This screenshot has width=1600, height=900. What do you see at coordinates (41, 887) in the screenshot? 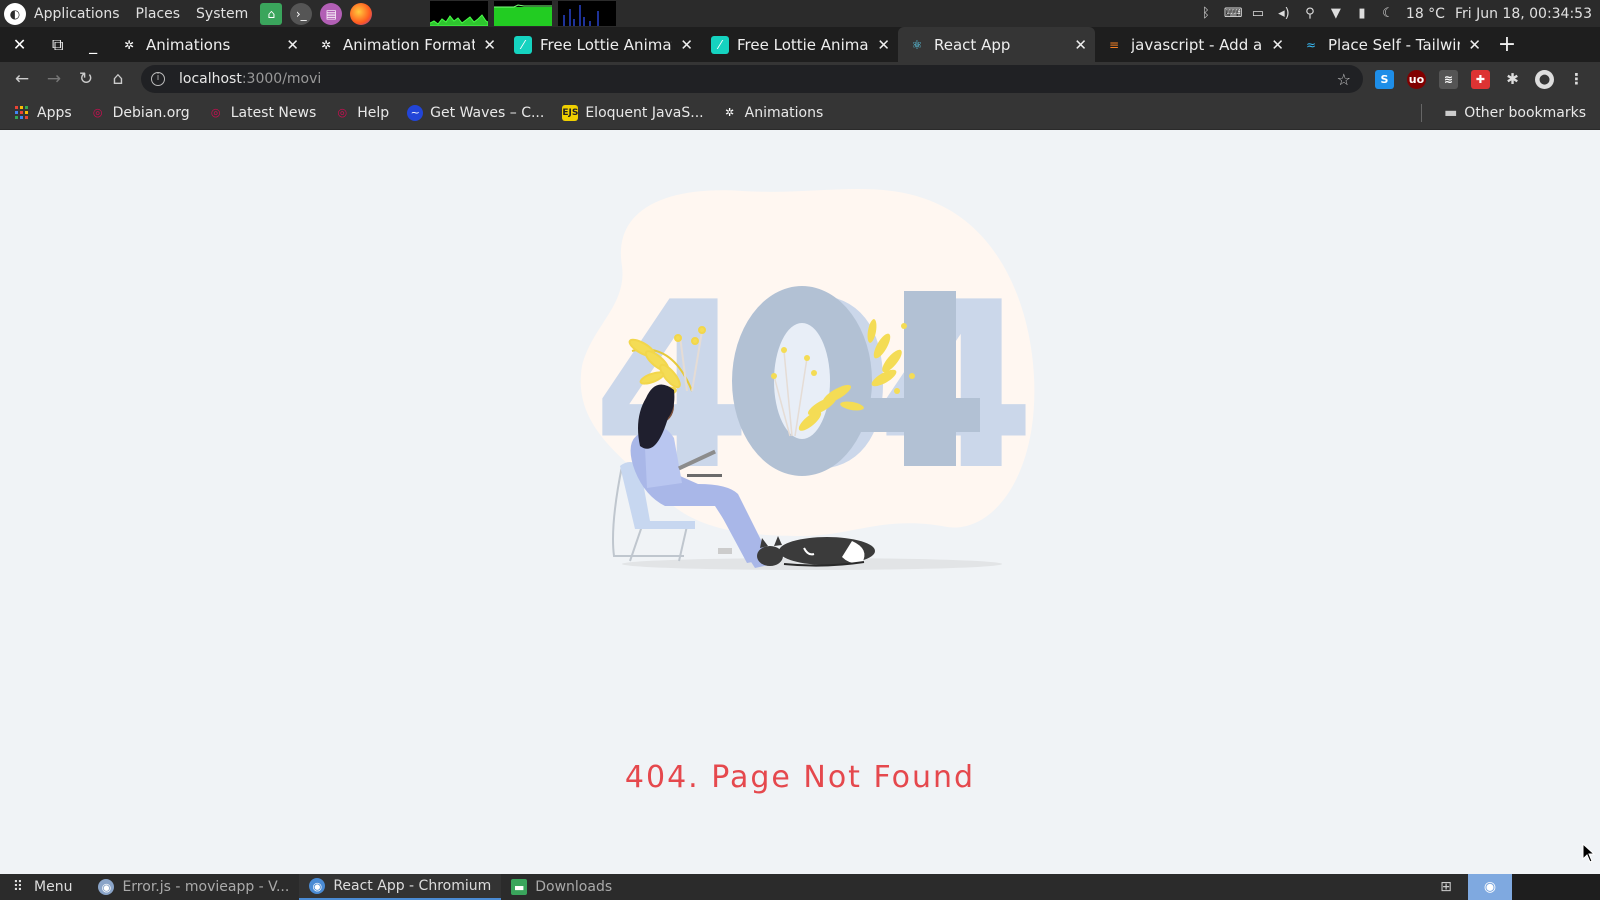
I see `taskbar-menu-button: ⠿ Menu` at bounding box center [41, 887].